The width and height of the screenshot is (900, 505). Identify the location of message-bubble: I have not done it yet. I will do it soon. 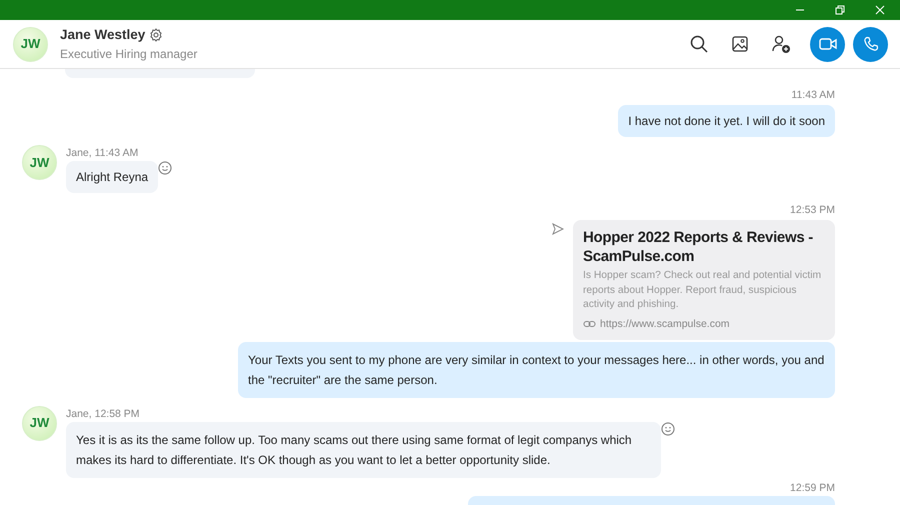
(726, 121).